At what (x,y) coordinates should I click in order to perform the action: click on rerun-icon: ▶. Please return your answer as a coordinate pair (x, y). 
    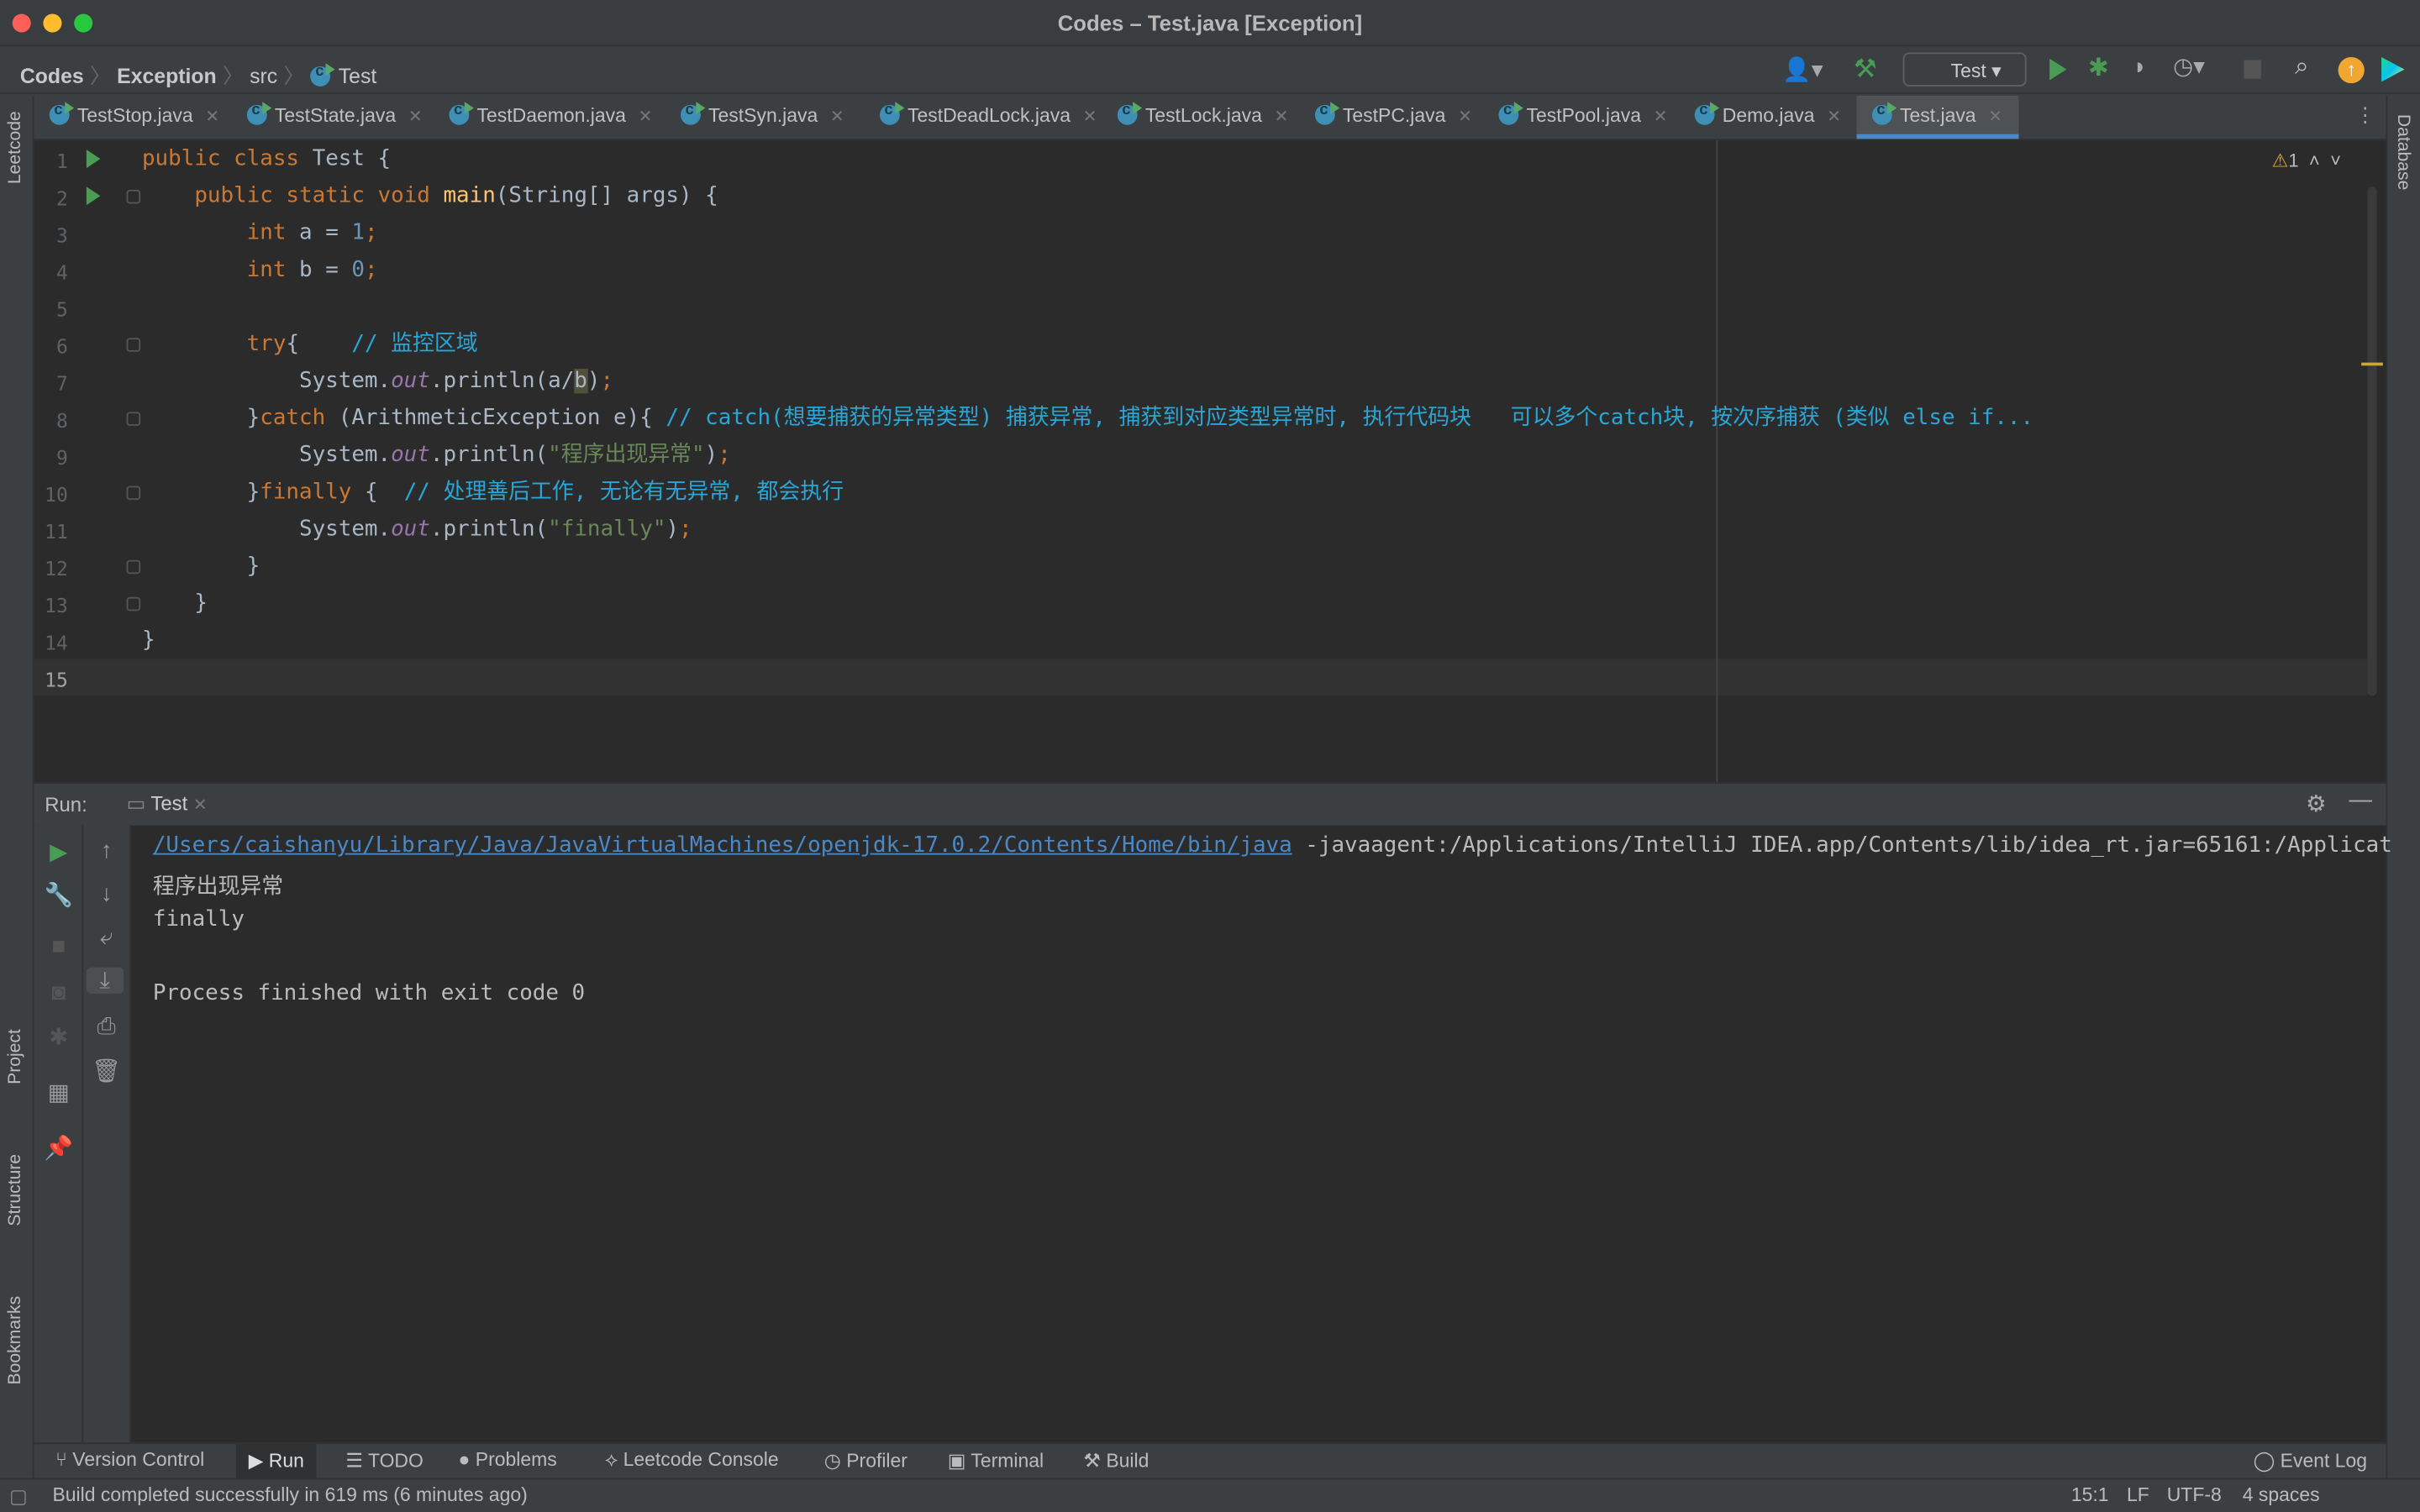
    Looking at the image, I should click on (58, 851).